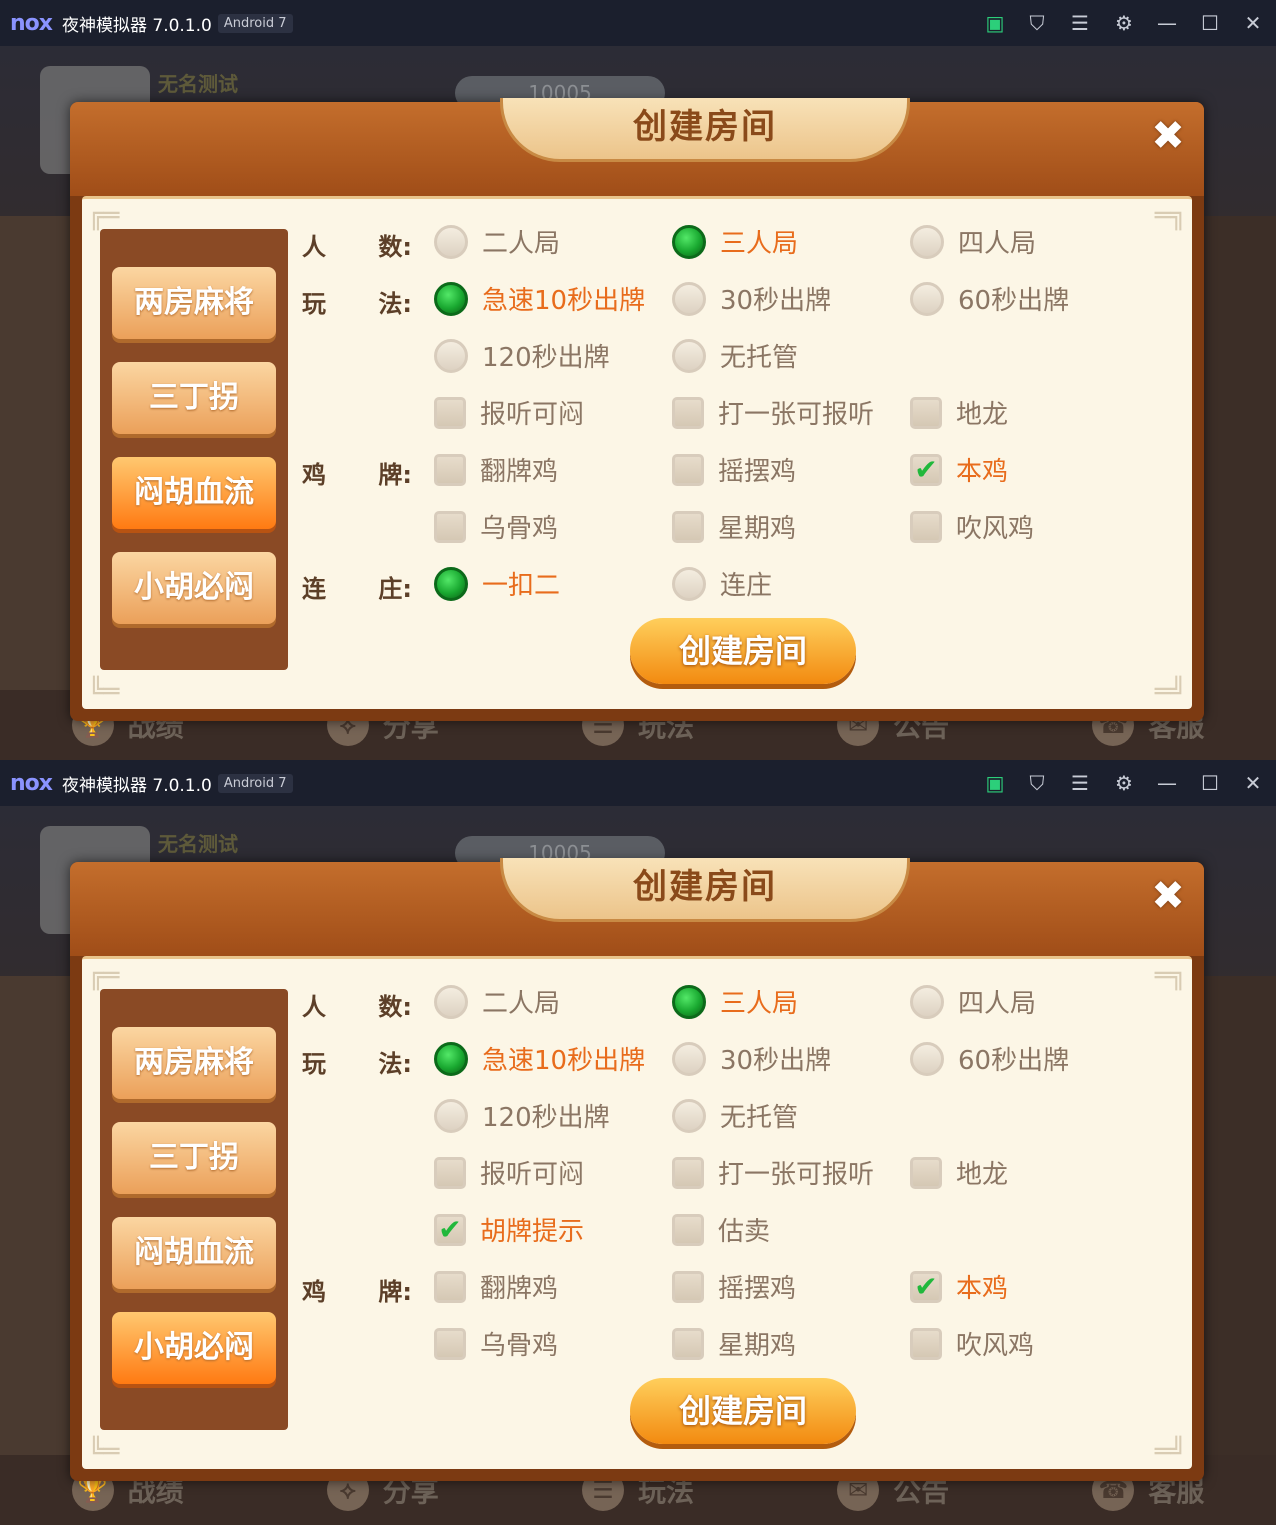 The height and width of the screenshot is (1525, 1276). What do you see at coordinates (136, 785) in the screenshot?
I see `emulator-title: 夜神模拟器 7.0.1.0` at bounding box center [136, 785].